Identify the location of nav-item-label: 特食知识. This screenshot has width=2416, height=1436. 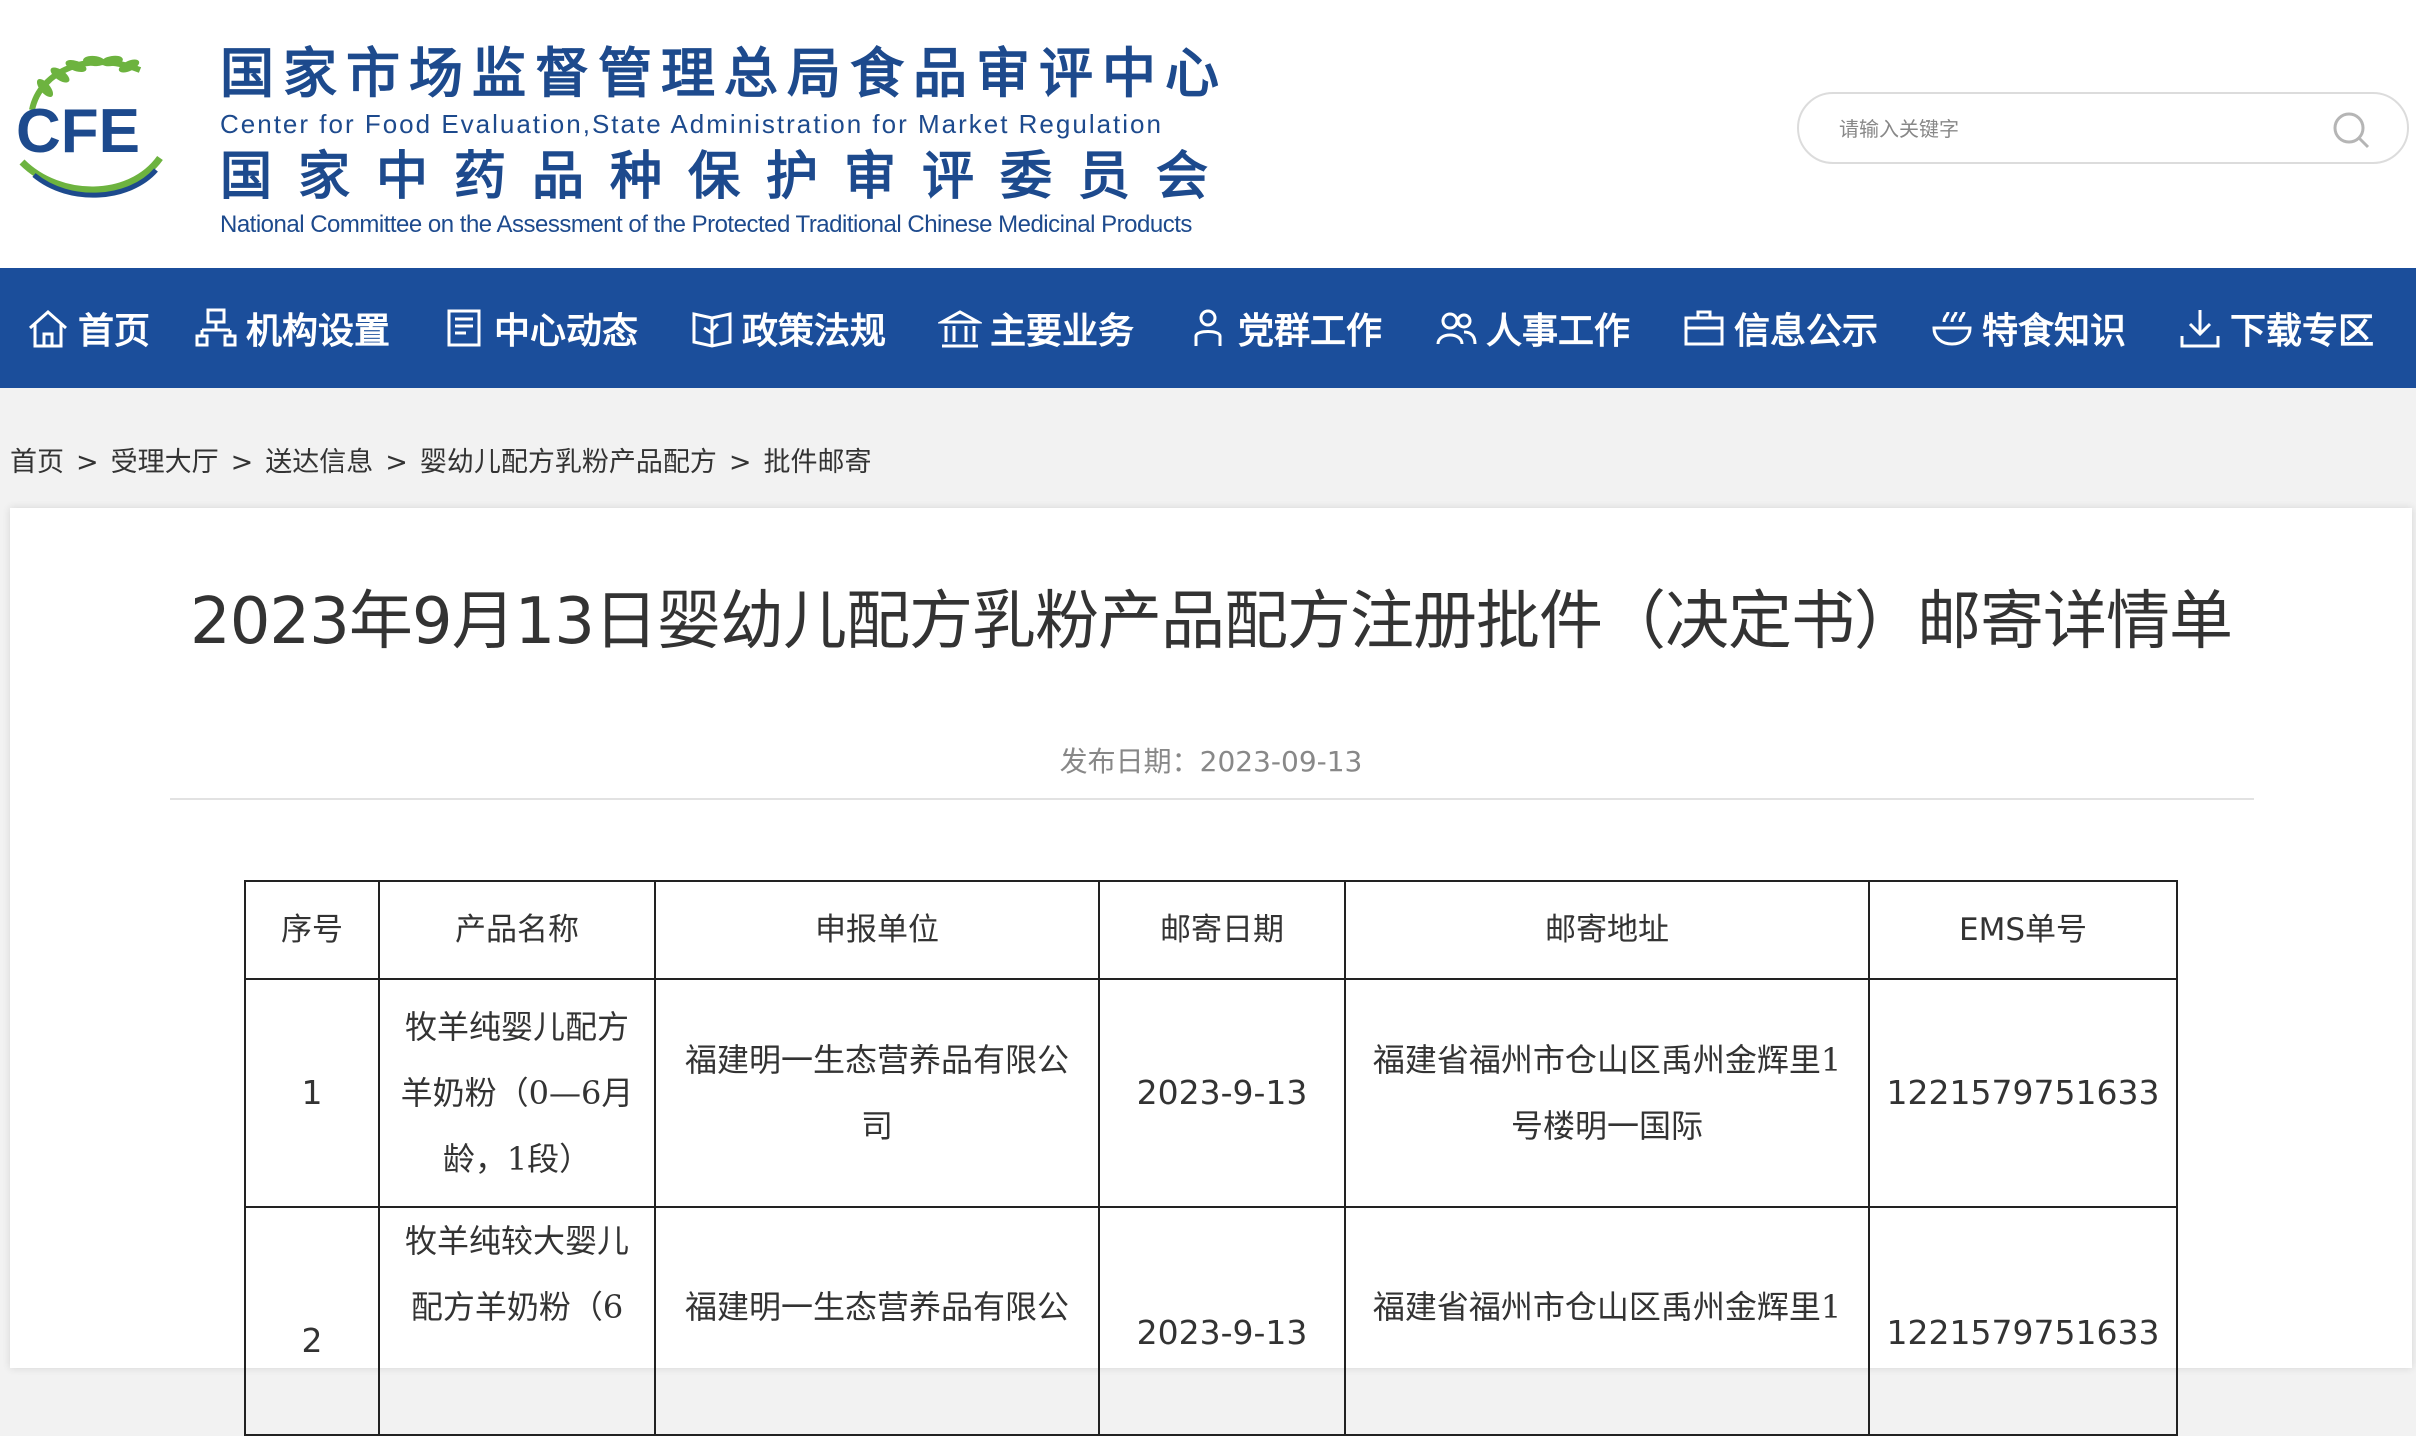
(2054, 331).